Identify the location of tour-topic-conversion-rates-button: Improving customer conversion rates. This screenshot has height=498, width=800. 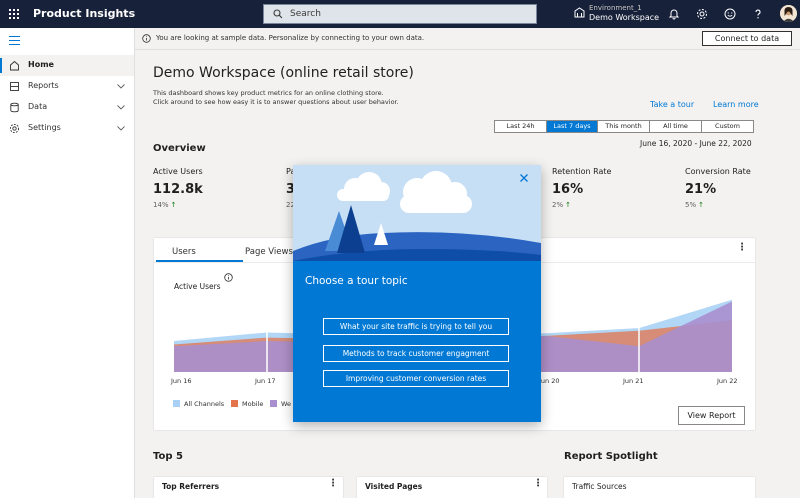
(416, 378).